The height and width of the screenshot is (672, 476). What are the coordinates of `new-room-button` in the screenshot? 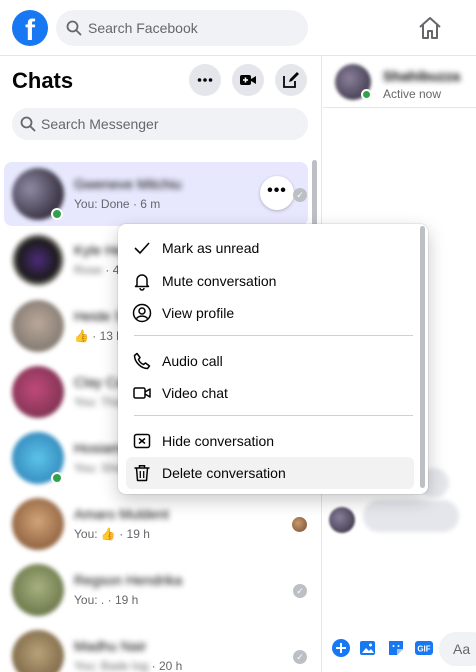 It's located at (248, 80).